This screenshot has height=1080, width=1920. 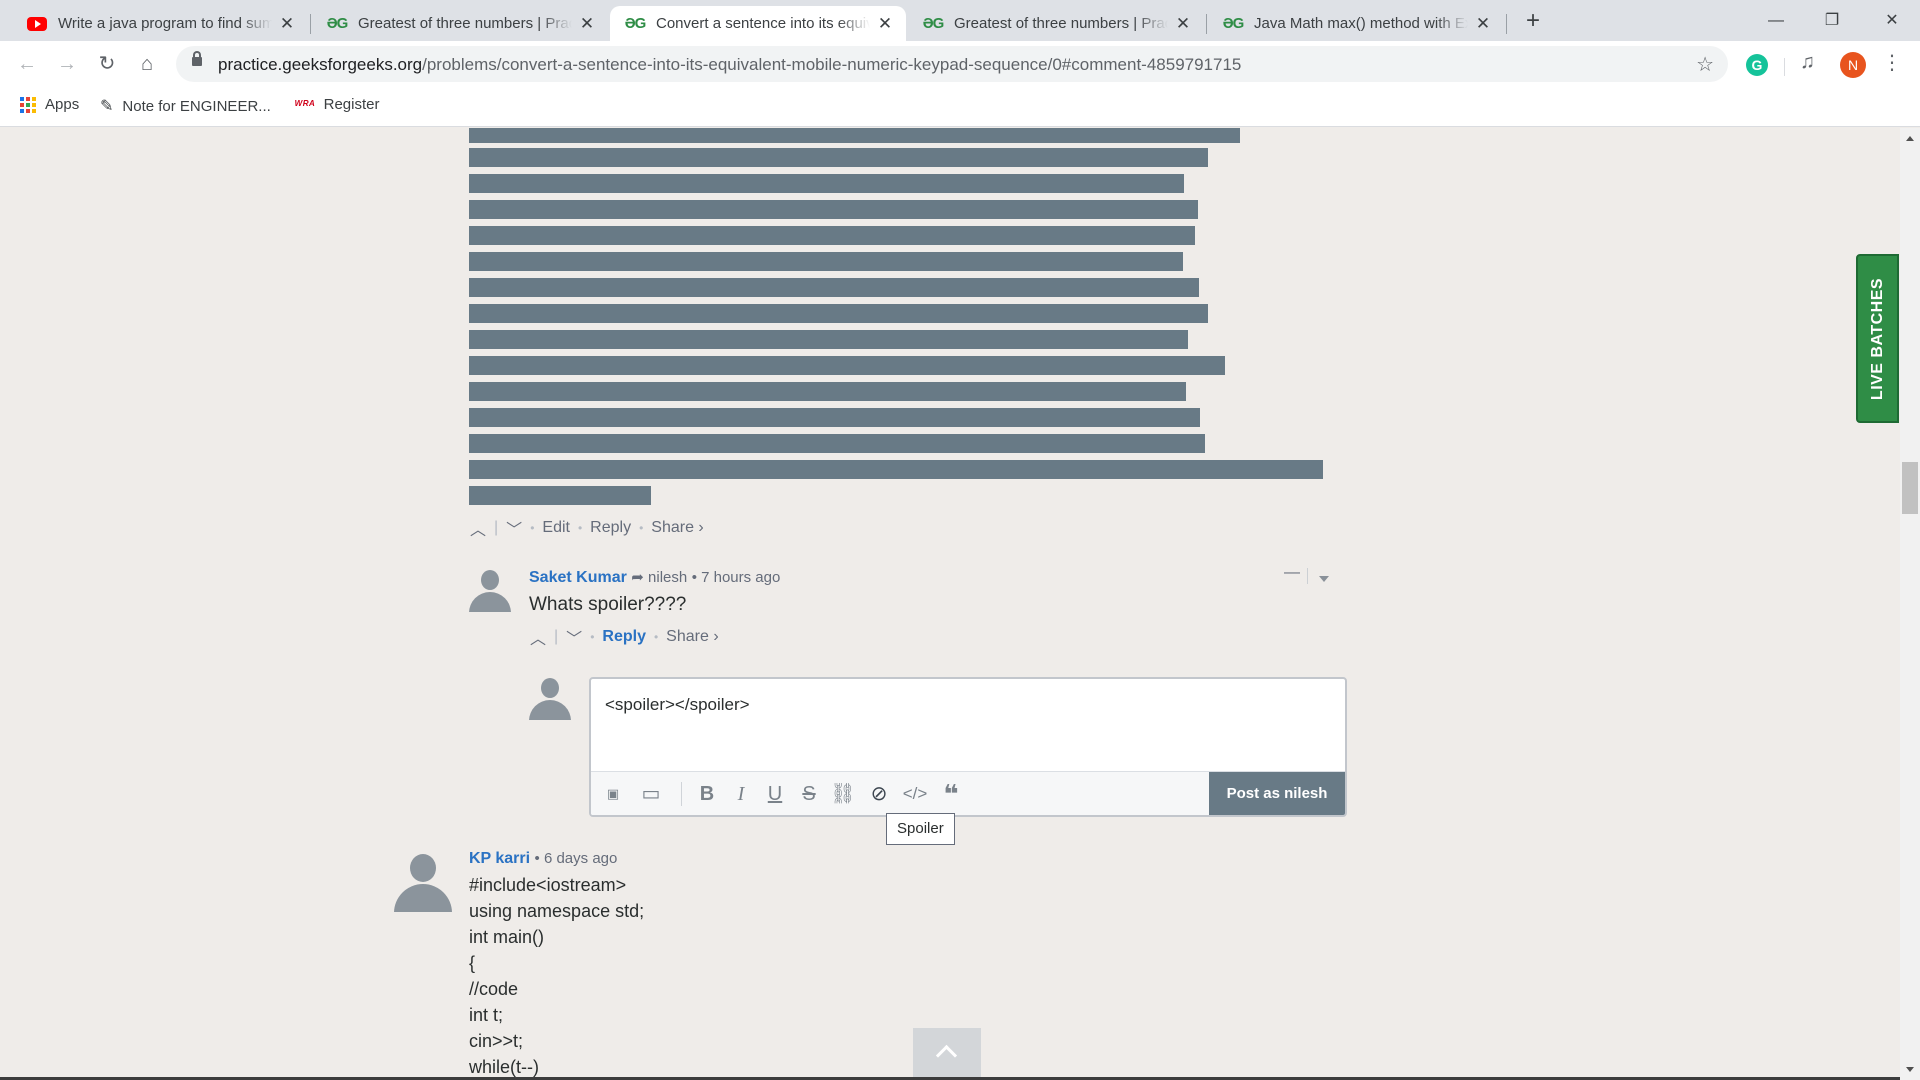 I want to click on comment-time: 7 hours ago, so click(x=740, y=577).